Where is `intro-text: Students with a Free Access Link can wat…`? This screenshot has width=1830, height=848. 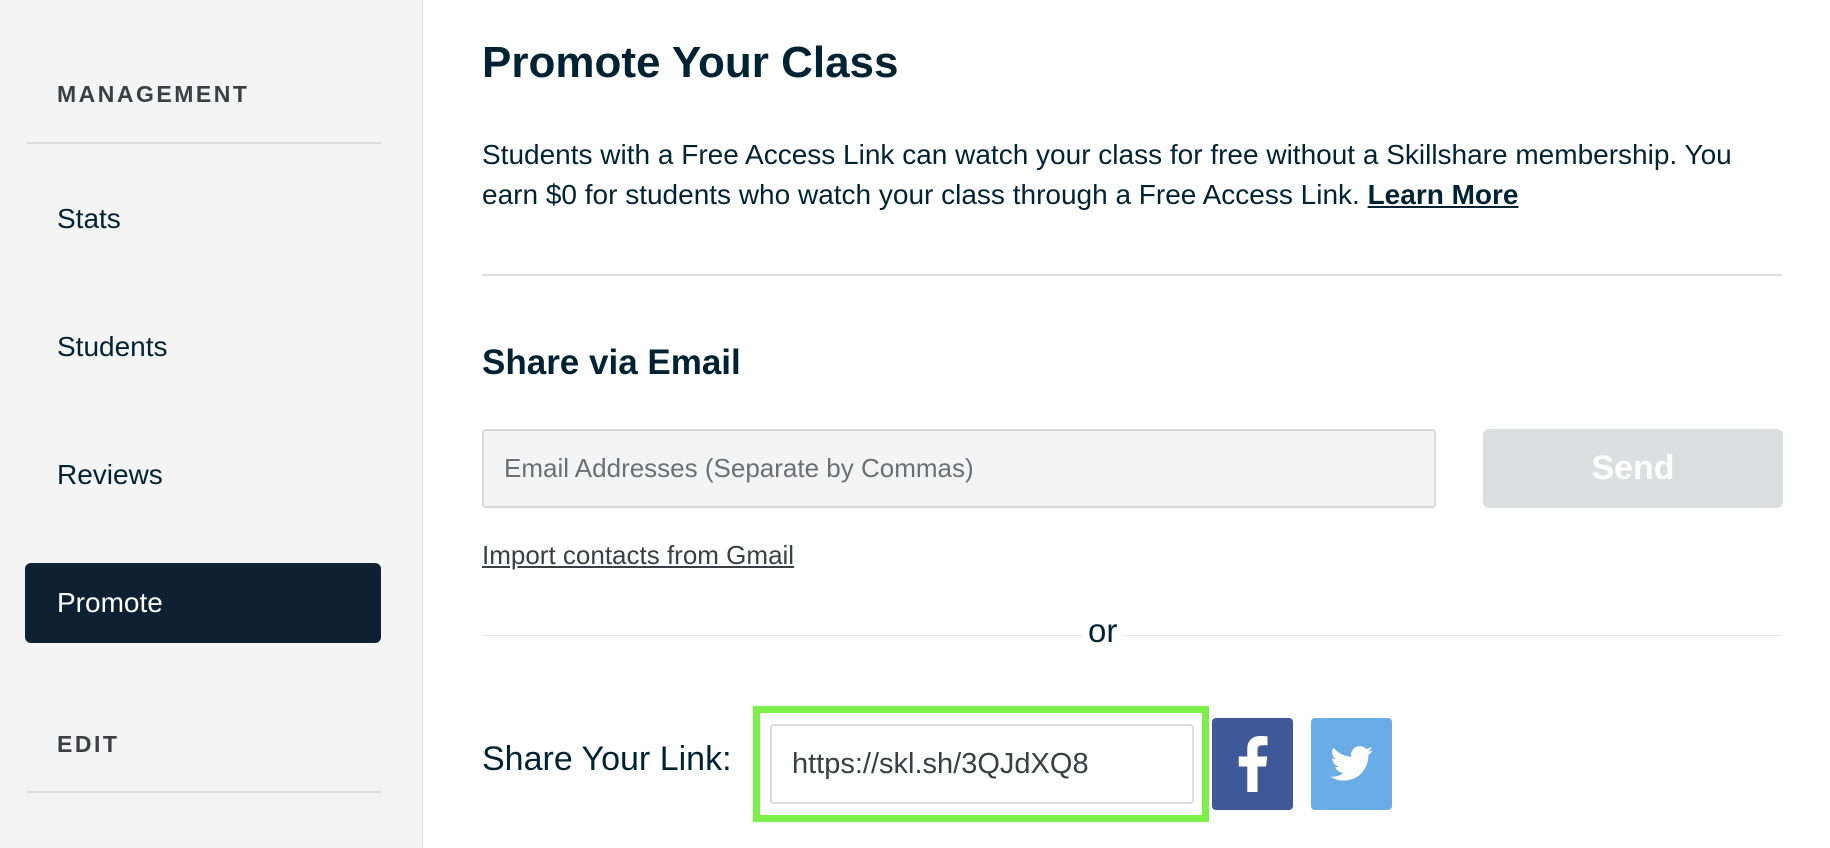
intro-text: Students with a Free Access Link can wat… is located at coordinates (1107, 174).